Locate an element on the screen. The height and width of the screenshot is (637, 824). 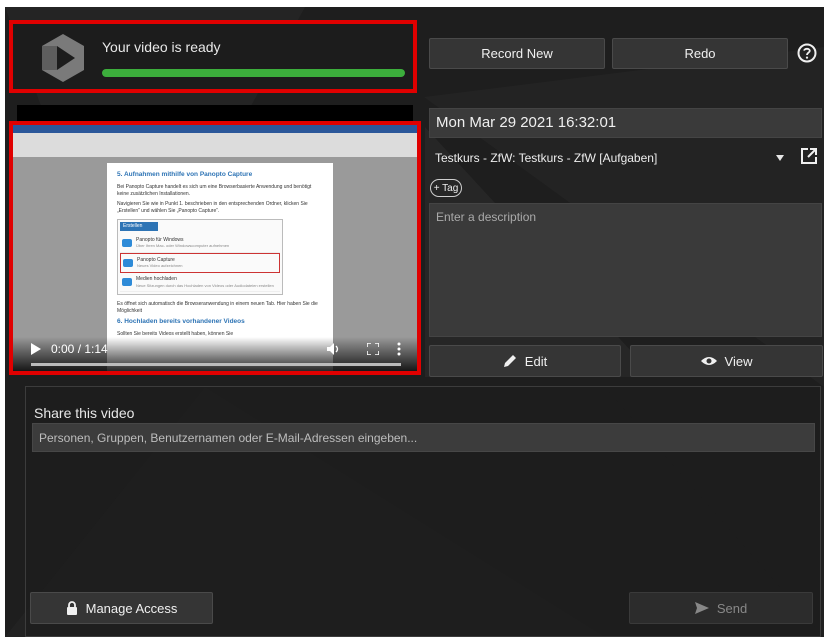
pencil-icon is located at coordinates (509, 361).